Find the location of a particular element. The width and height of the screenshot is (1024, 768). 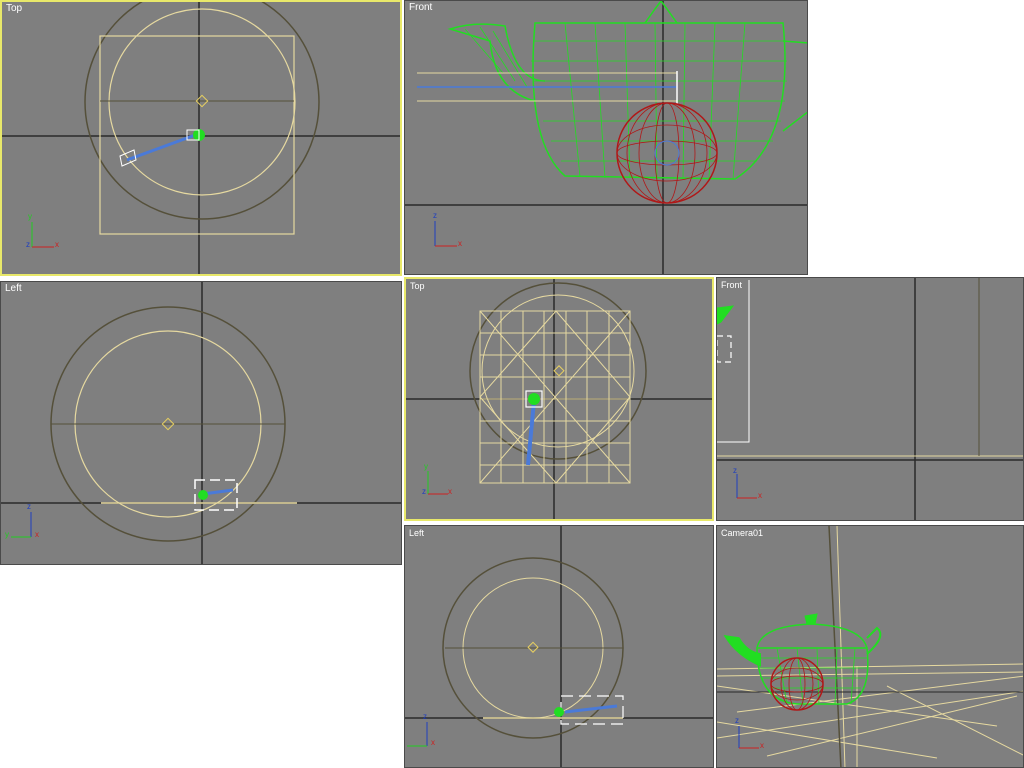

viewport-camera-b: Camera01 z x is located at coordinates (870, 646).